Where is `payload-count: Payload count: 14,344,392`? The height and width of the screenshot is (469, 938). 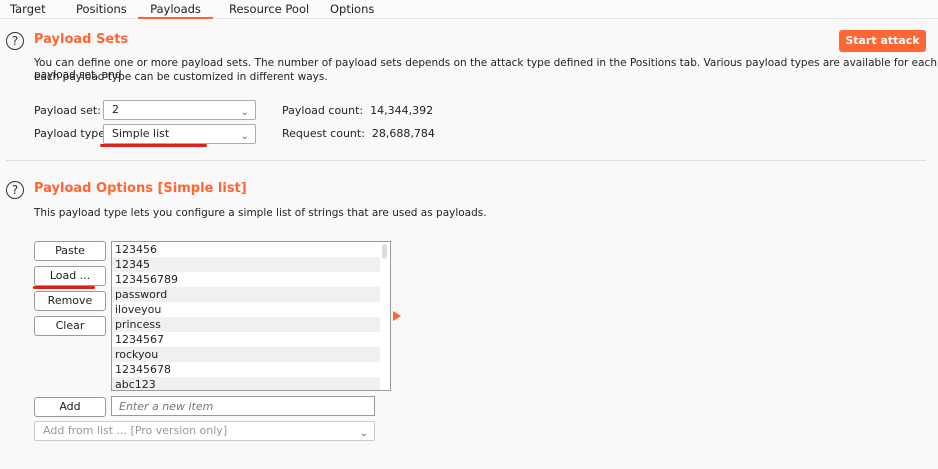 payload-count: Payload count: 14,344,392 is located at coordinates (357, 110).